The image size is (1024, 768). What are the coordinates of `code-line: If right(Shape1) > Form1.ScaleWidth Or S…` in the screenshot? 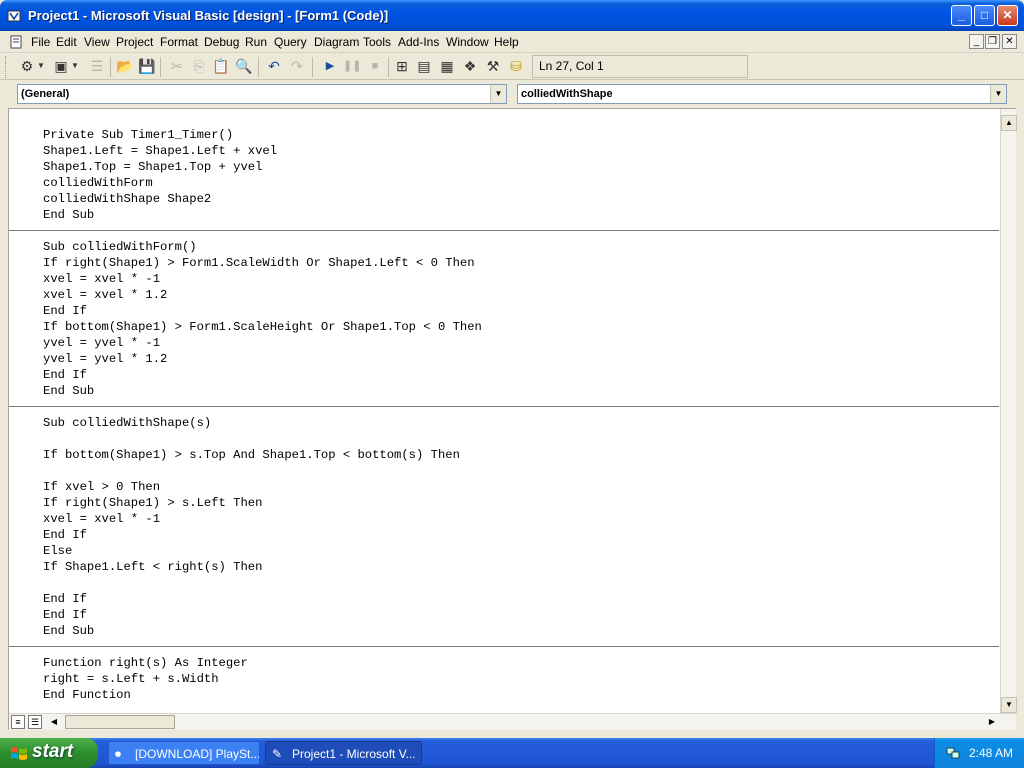 It's located at (523, 263).